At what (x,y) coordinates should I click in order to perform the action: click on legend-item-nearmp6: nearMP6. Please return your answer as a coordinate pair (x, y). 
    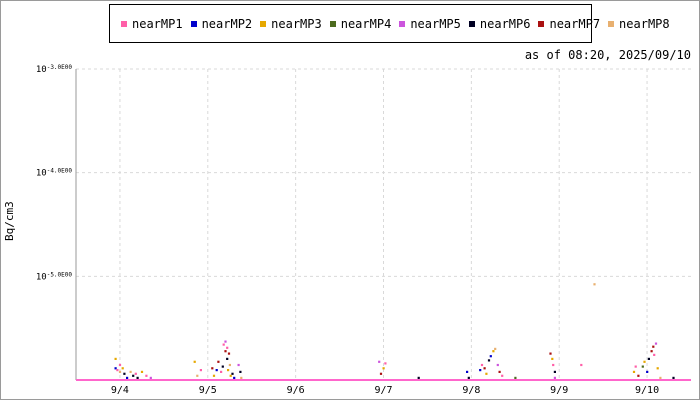
    Looking at the image, I should click on (499, 23).